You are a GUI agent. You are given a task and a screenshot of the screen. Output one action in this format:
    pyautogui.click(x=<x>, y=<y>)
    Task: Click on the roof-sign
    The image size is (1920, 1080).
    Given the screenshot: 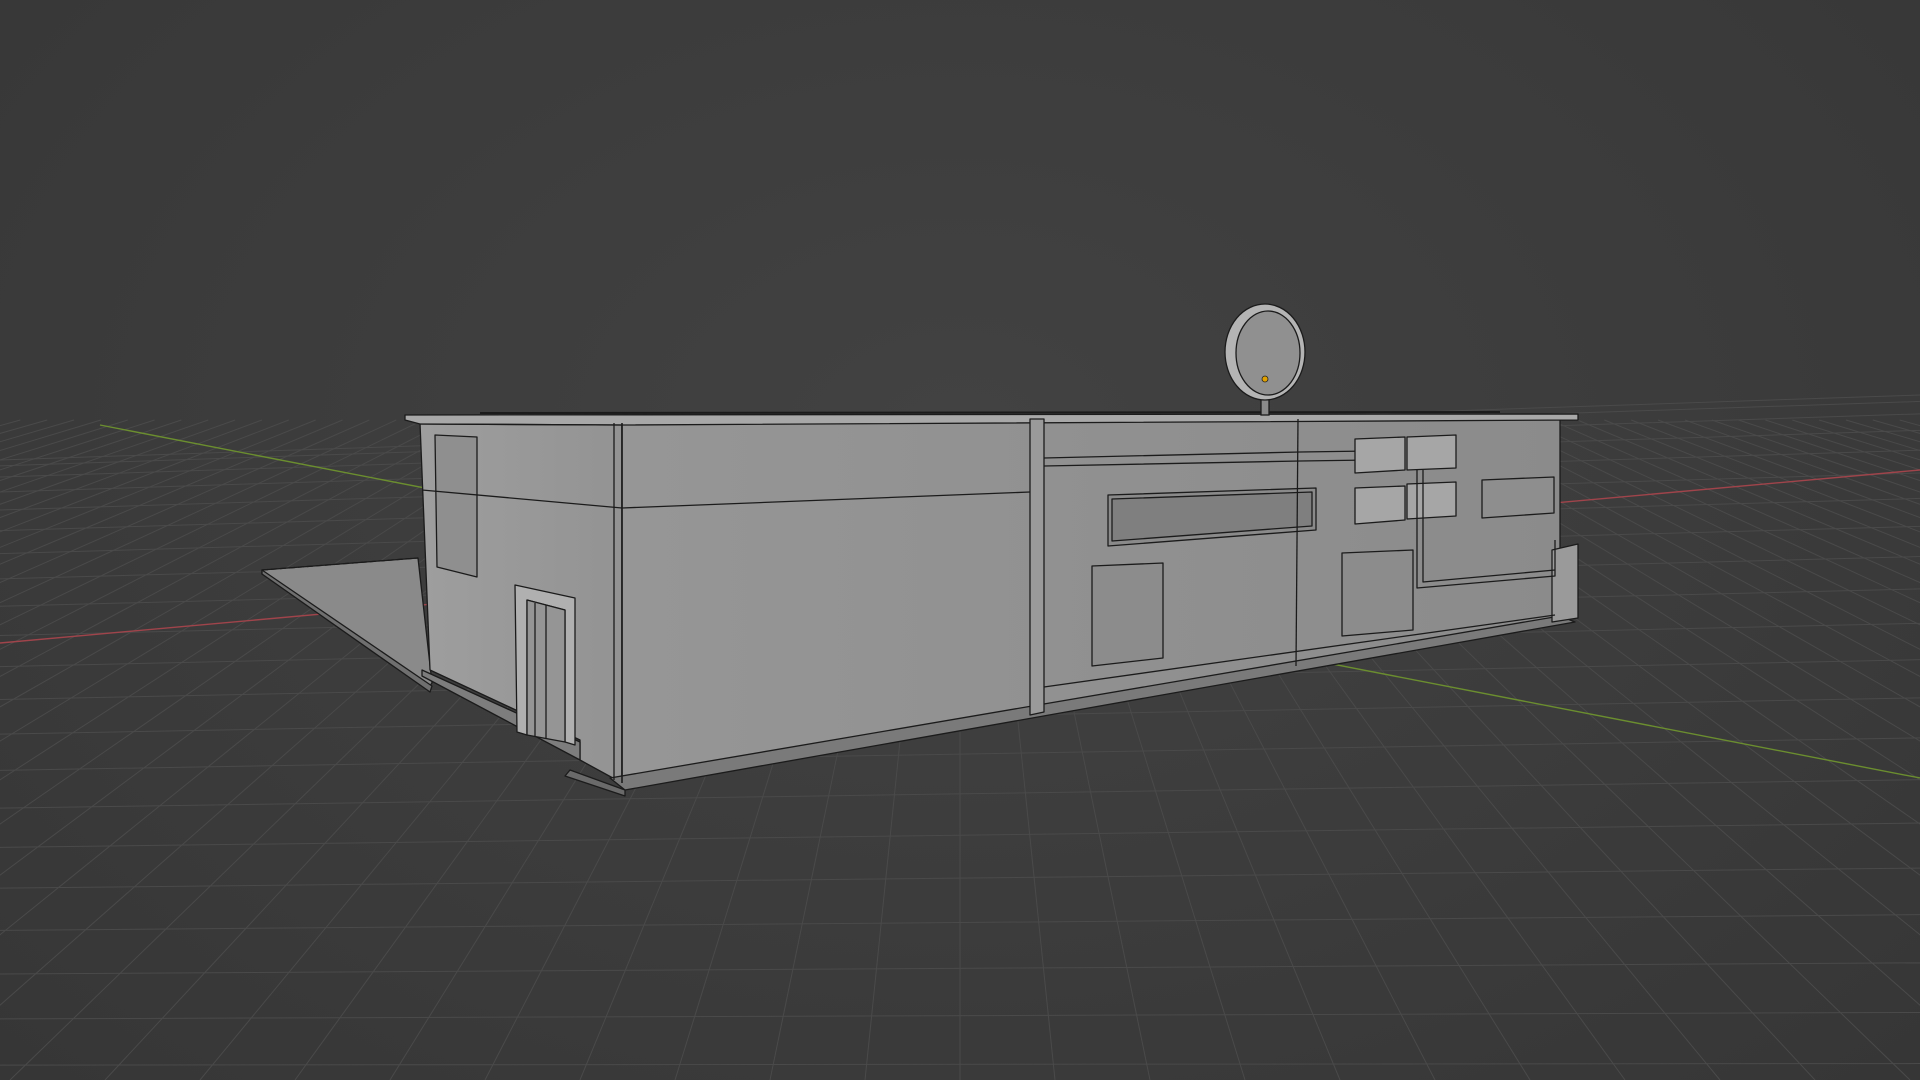 What is the action you would take?
    pyautogui.click(x=1265, y=359)
    